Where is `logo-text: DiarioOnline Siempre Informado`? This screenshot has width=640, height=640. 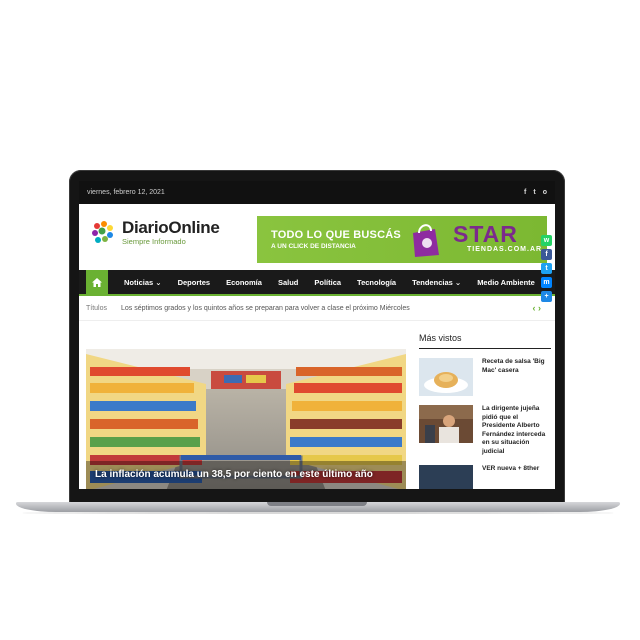
logo-text: DiarioOnline Siempre Informado is located at coordinates (171, 231).